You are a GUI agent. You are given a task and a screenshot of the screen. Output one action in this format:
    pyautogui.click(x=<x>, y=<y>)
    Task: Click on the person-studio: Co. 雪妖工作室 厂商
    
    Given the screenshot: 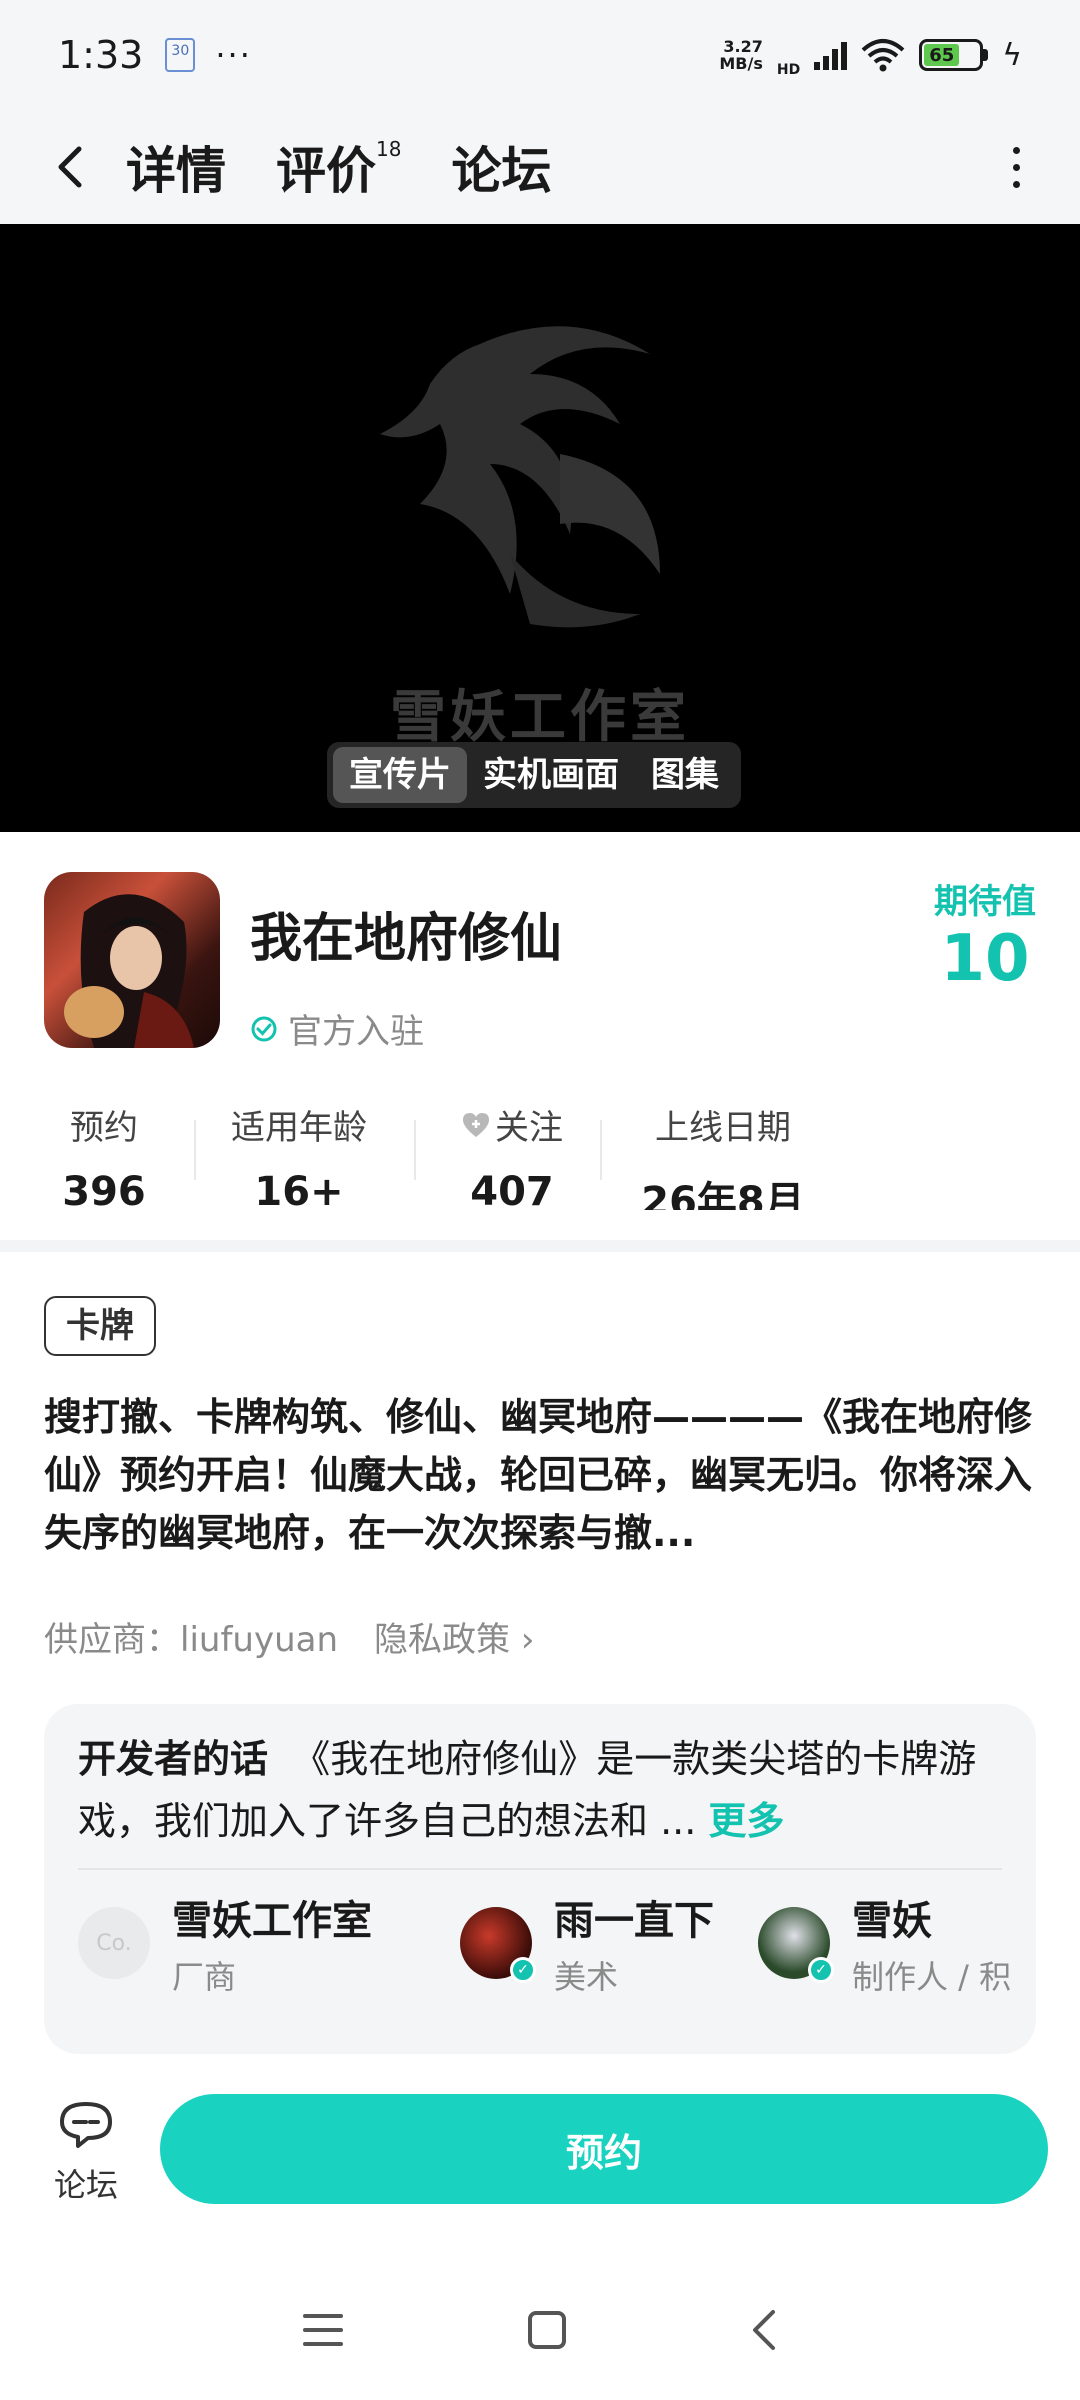 What is the action you would take?
    pyautogui.click(x=225, y=1943)
    